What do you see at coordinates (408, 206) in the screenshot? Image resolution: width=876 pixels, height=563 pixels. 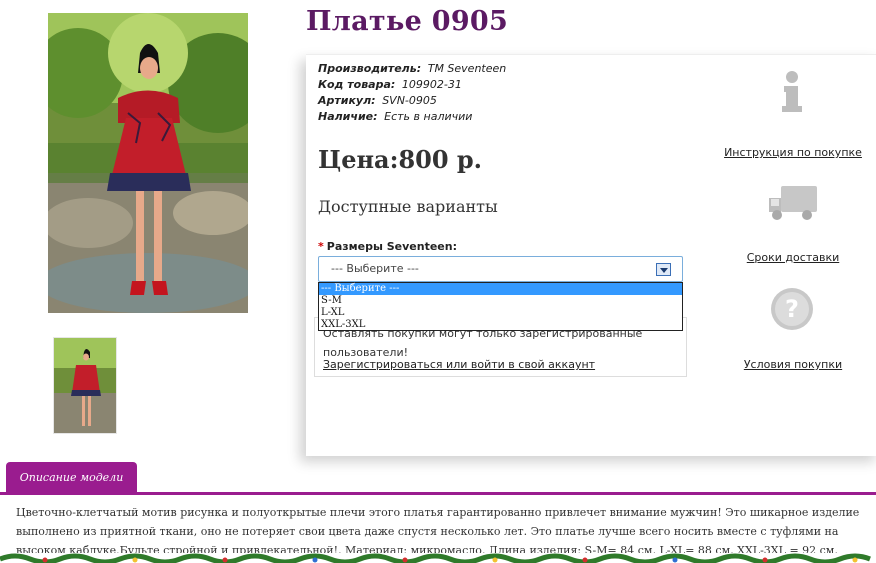 I see `variants-heading: Доступные варианты` at bounding box center [408, 206].